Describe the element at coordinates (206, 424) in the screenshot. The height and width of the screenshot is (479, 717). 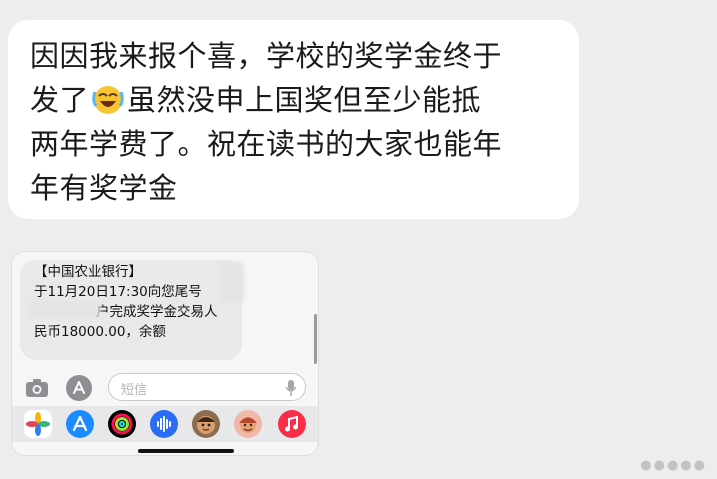
I see `memoji-icon` at that location.